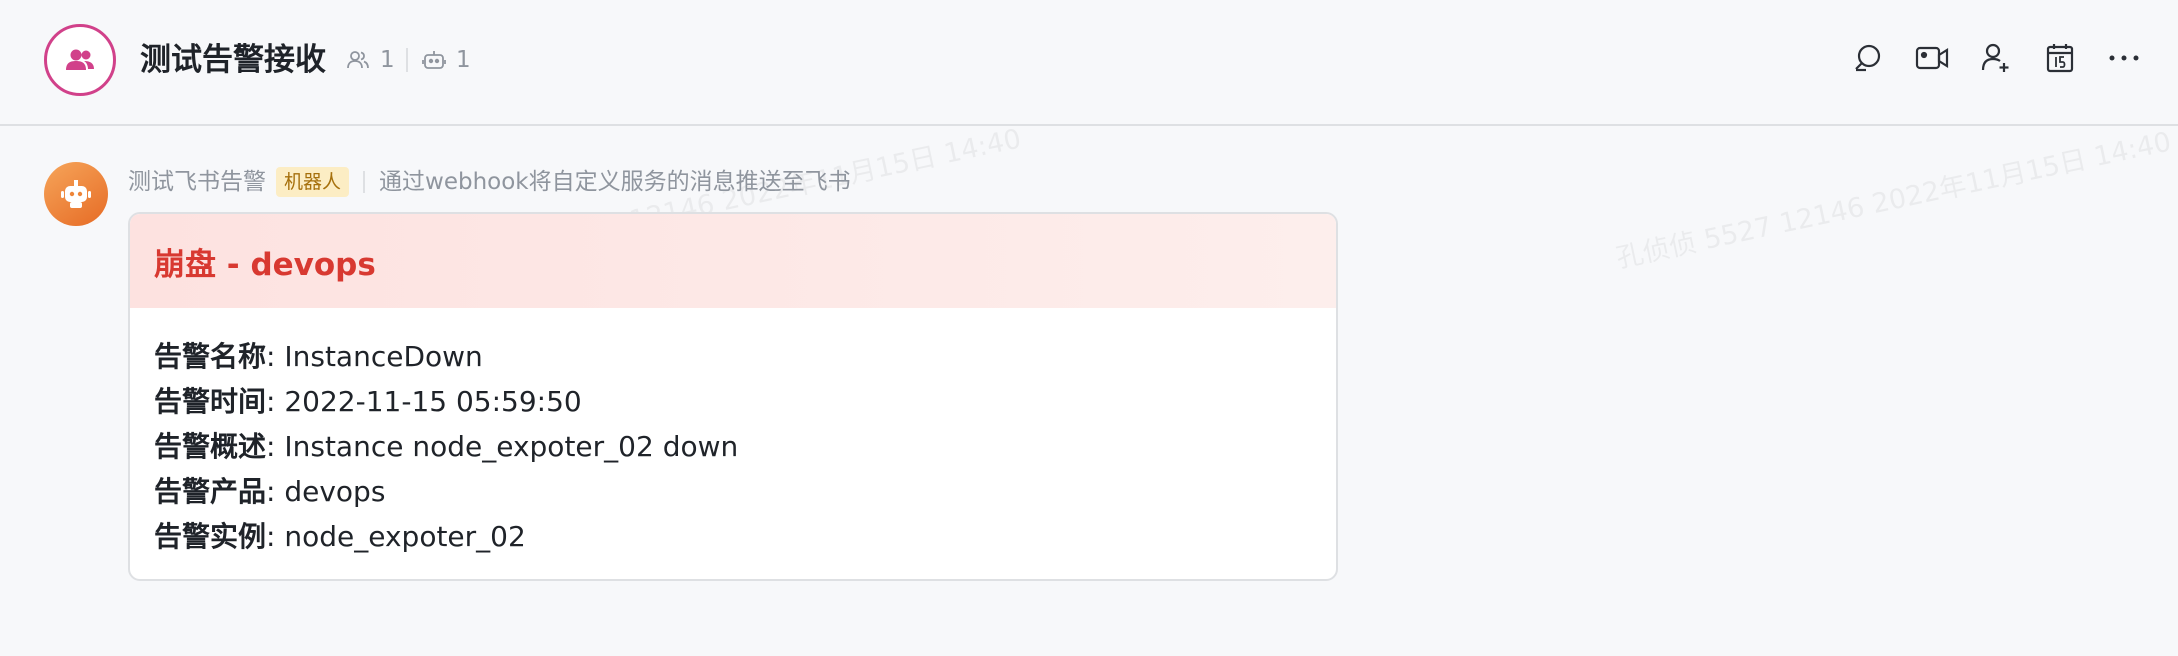  Describe the element at coordinates (407, 60) in the screenshot. I see `meta-divider` at that location.